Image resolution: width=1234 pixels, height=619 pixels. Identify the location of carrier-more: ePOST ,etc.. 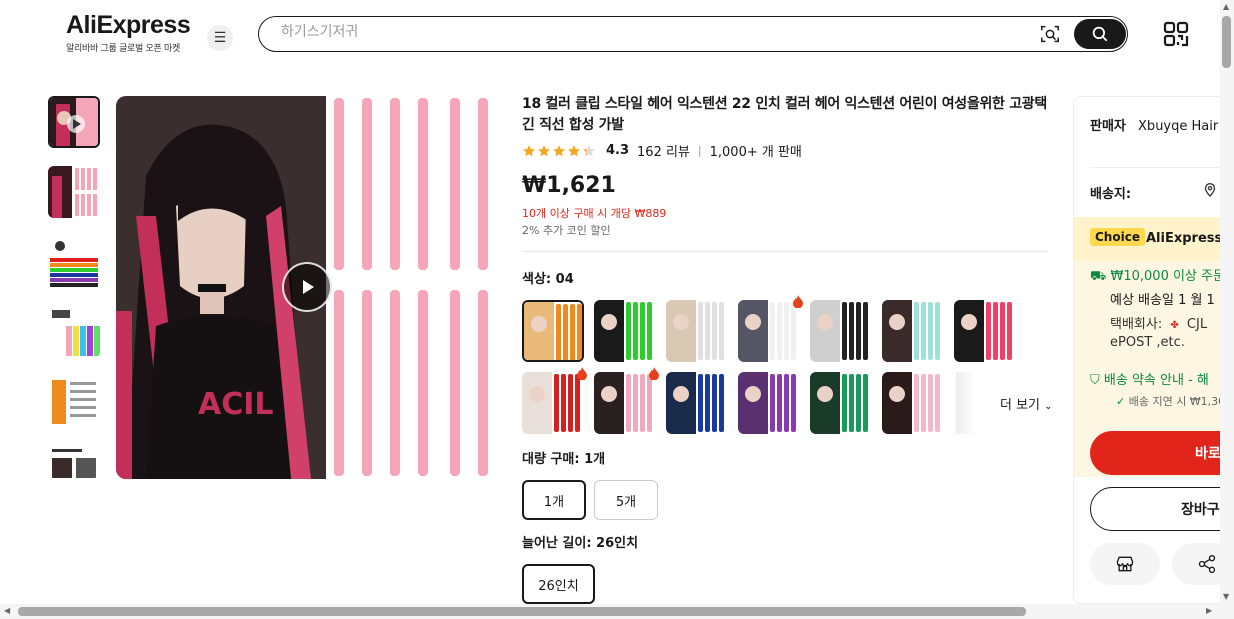
(1147, 342).